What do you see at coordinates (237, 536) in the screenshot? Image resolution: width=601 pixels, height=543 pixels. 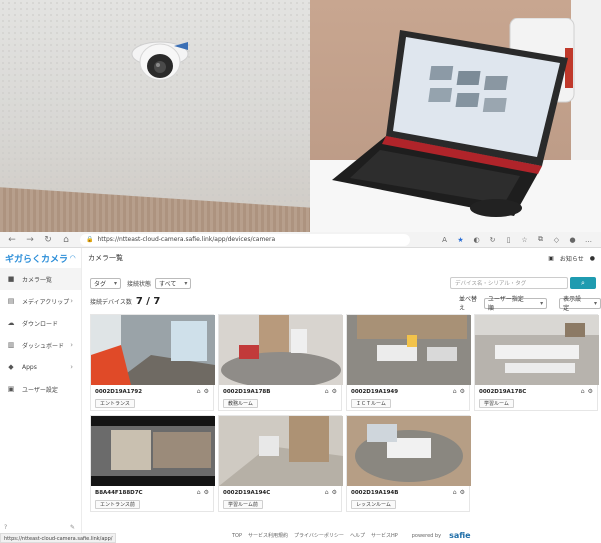 I see `footer-link: TOP` at bounding box center [237, 536].